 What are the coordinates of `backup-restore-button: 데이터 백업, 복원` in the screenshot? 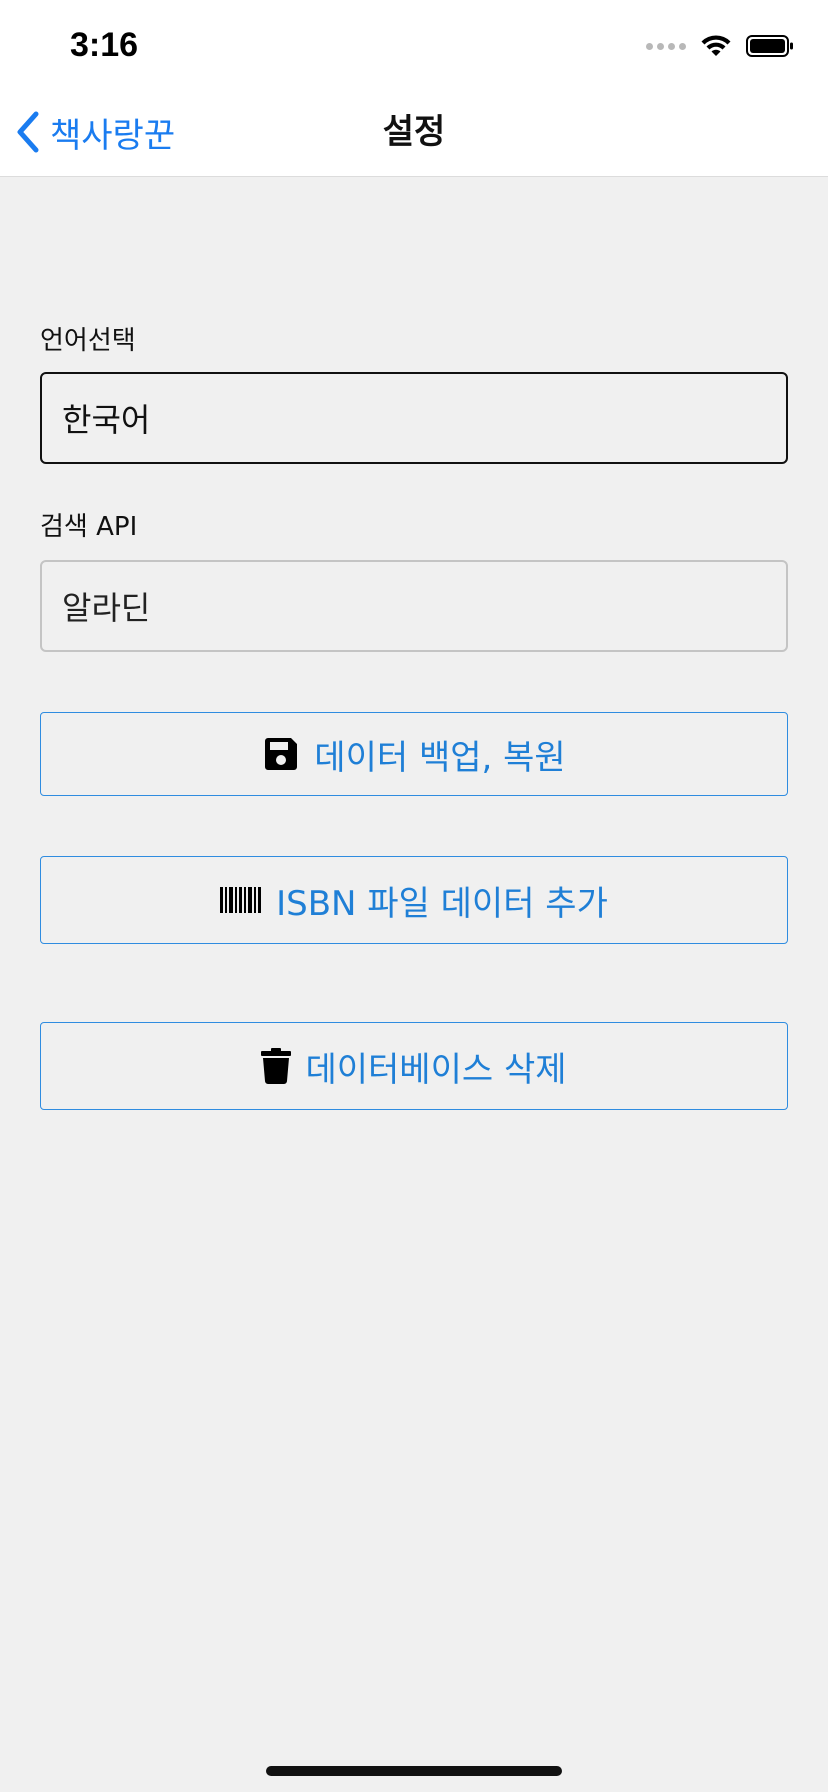 It's located at (414, 754).